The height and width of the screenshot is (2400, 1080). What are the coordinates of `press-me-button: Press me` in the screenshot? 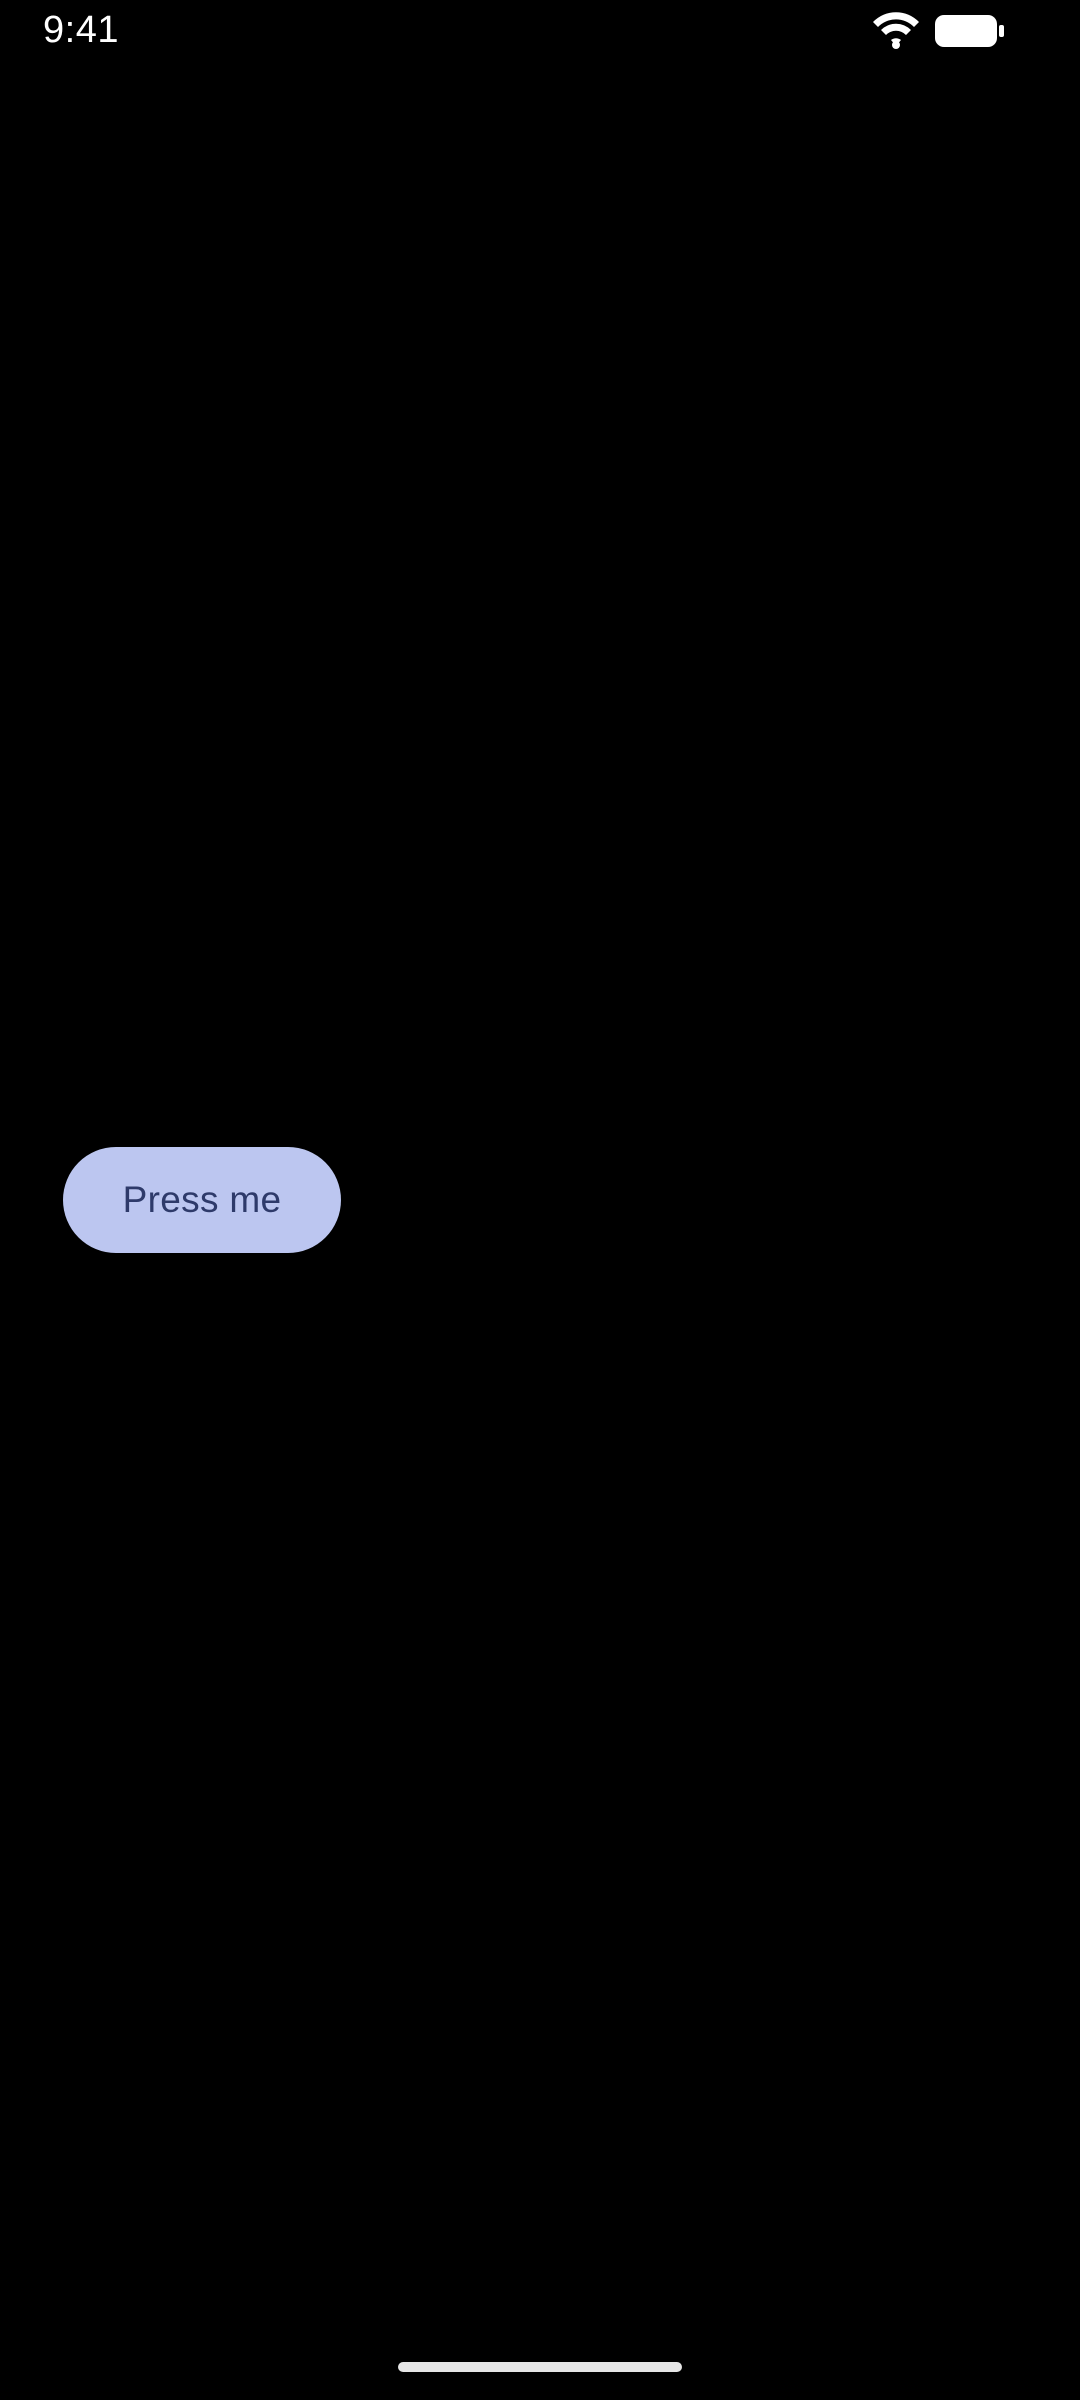 It's located at (202, 1200).